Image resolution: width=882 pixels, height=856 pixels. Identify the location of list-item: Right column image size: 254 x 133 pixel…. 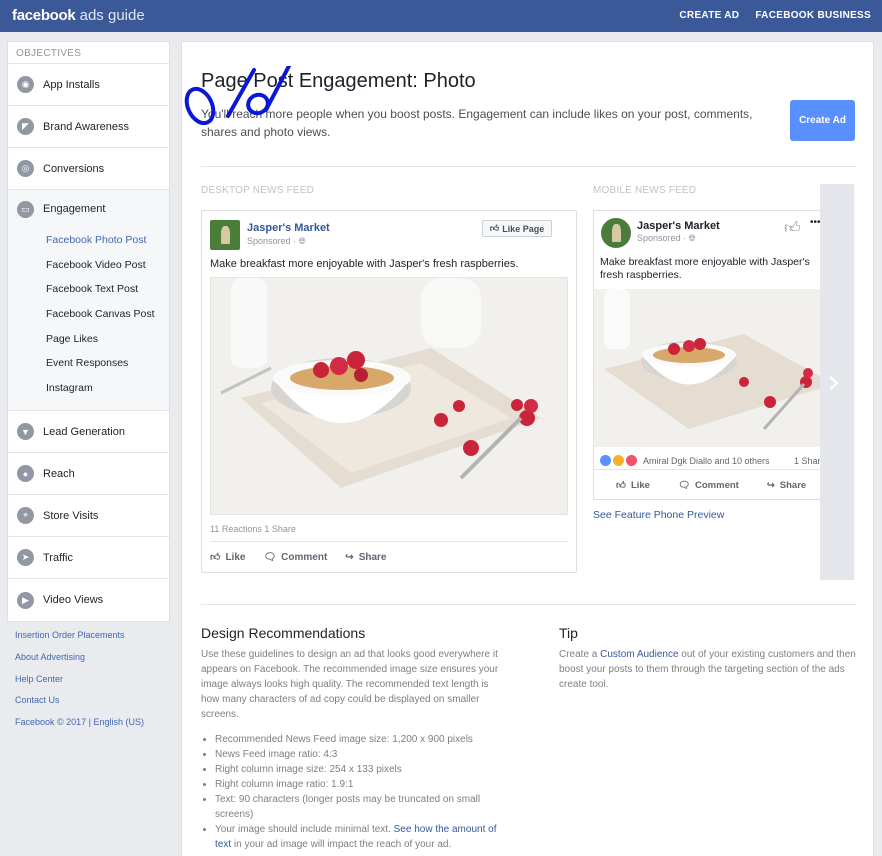
(358, 769).